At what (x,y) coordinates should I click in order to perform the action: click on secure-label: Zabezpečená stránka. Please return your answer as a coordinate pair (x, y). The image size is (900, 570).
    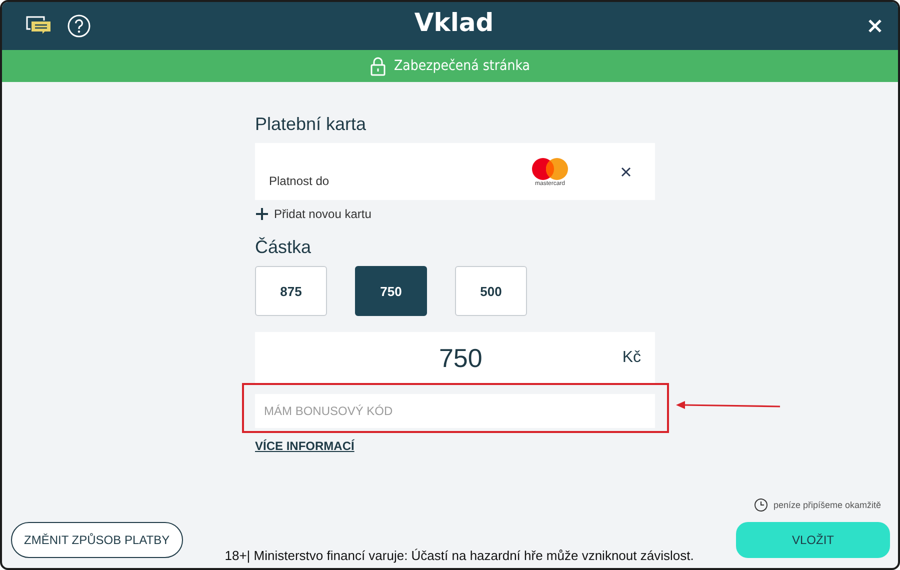
    Looking at the image, I should click on (462, 66).